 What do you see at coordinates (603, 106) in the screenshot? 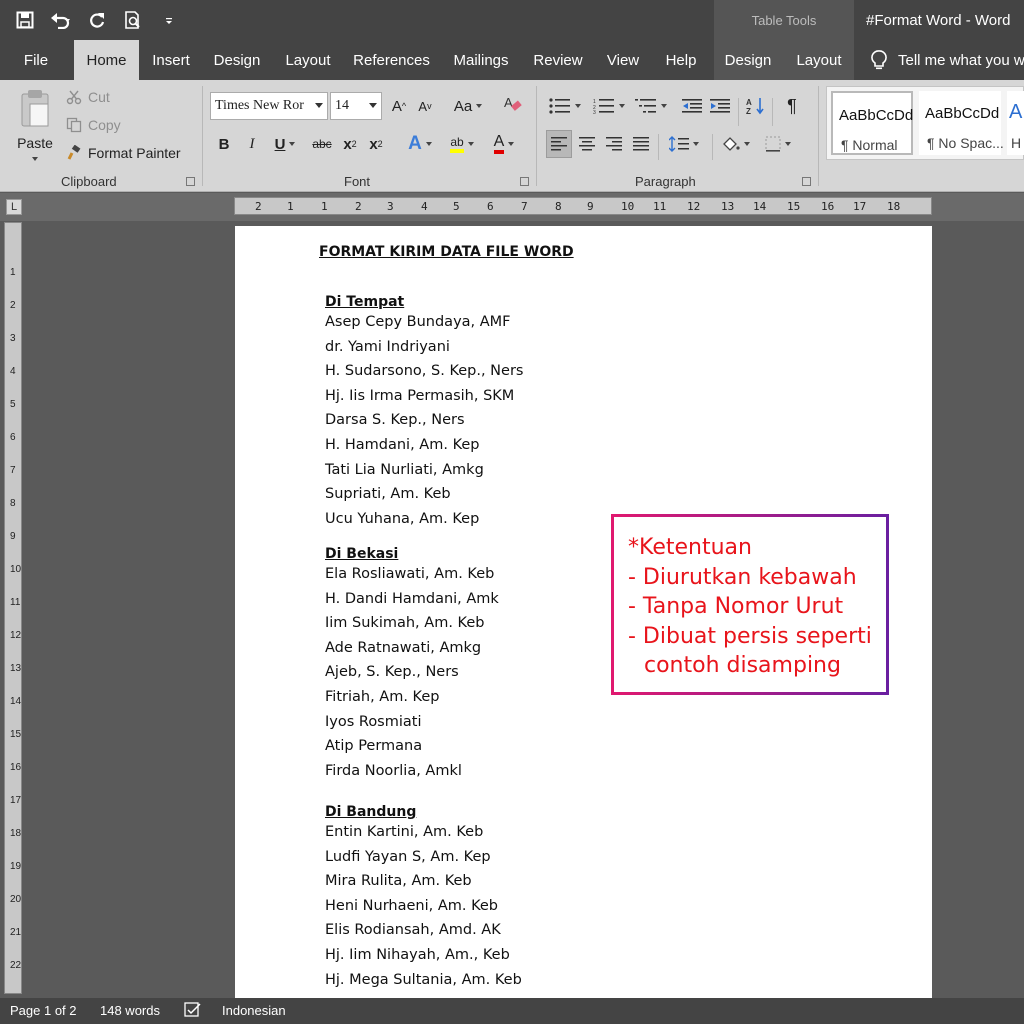
I see `numbering-icon: 123` at bounding box center [603, 106].